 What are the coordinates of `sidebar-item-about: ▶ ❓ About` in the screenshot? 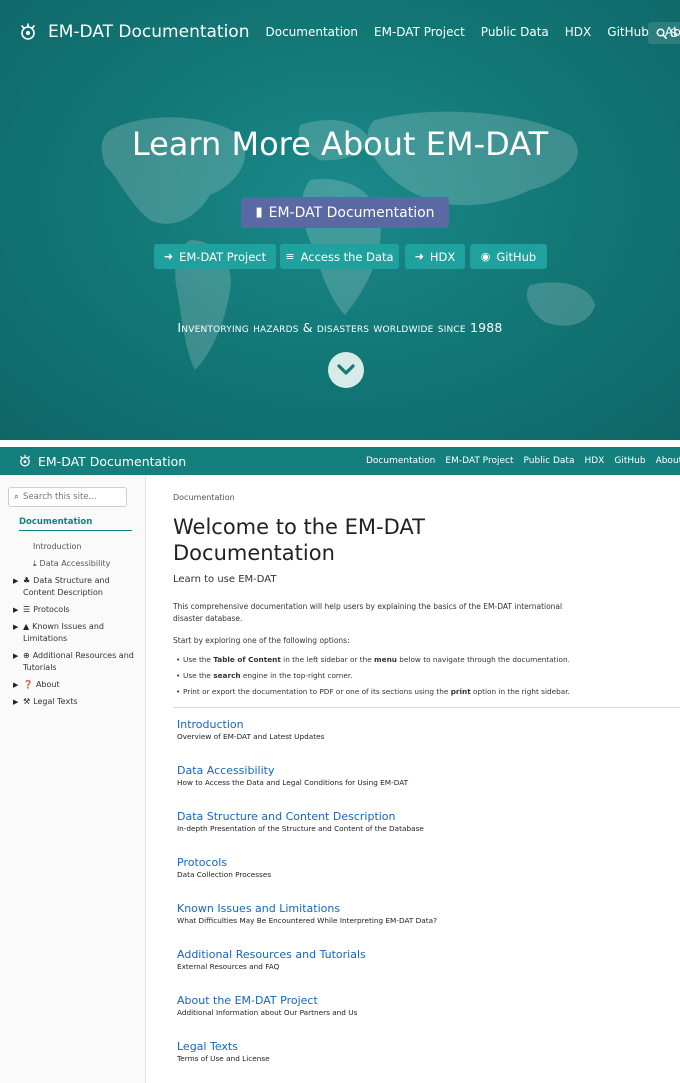 It's located at (77, 685).